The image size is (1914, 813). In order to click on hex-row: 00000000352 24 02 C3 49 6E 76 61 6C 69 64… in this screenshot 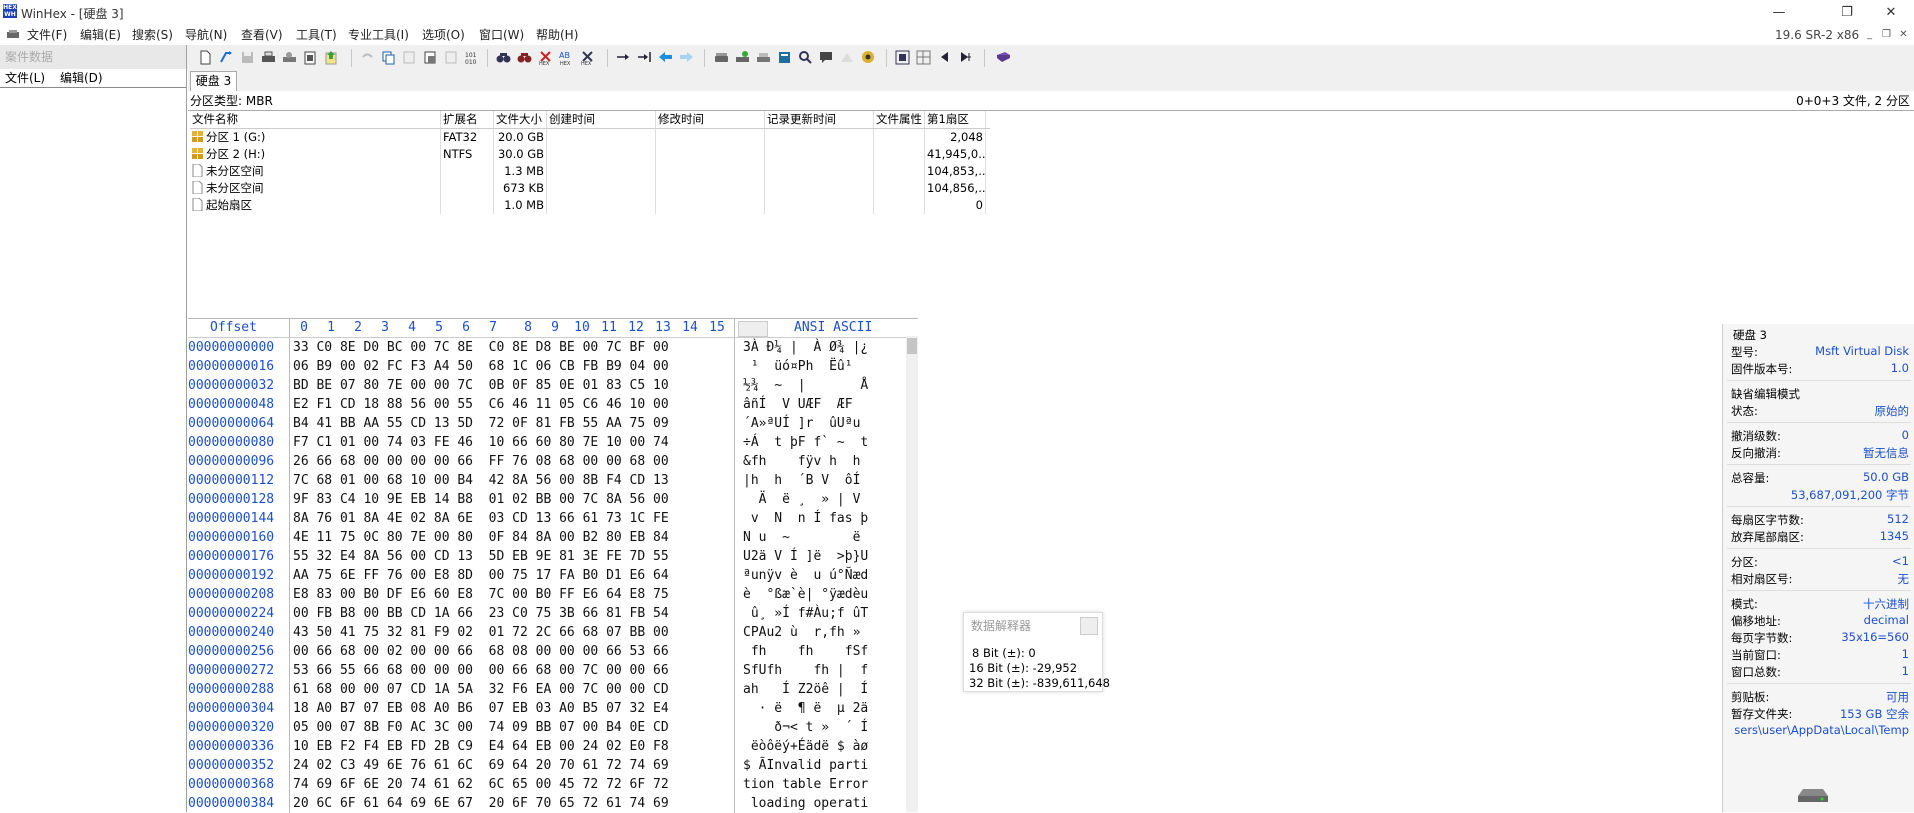, I will do `click(553, 765)`.